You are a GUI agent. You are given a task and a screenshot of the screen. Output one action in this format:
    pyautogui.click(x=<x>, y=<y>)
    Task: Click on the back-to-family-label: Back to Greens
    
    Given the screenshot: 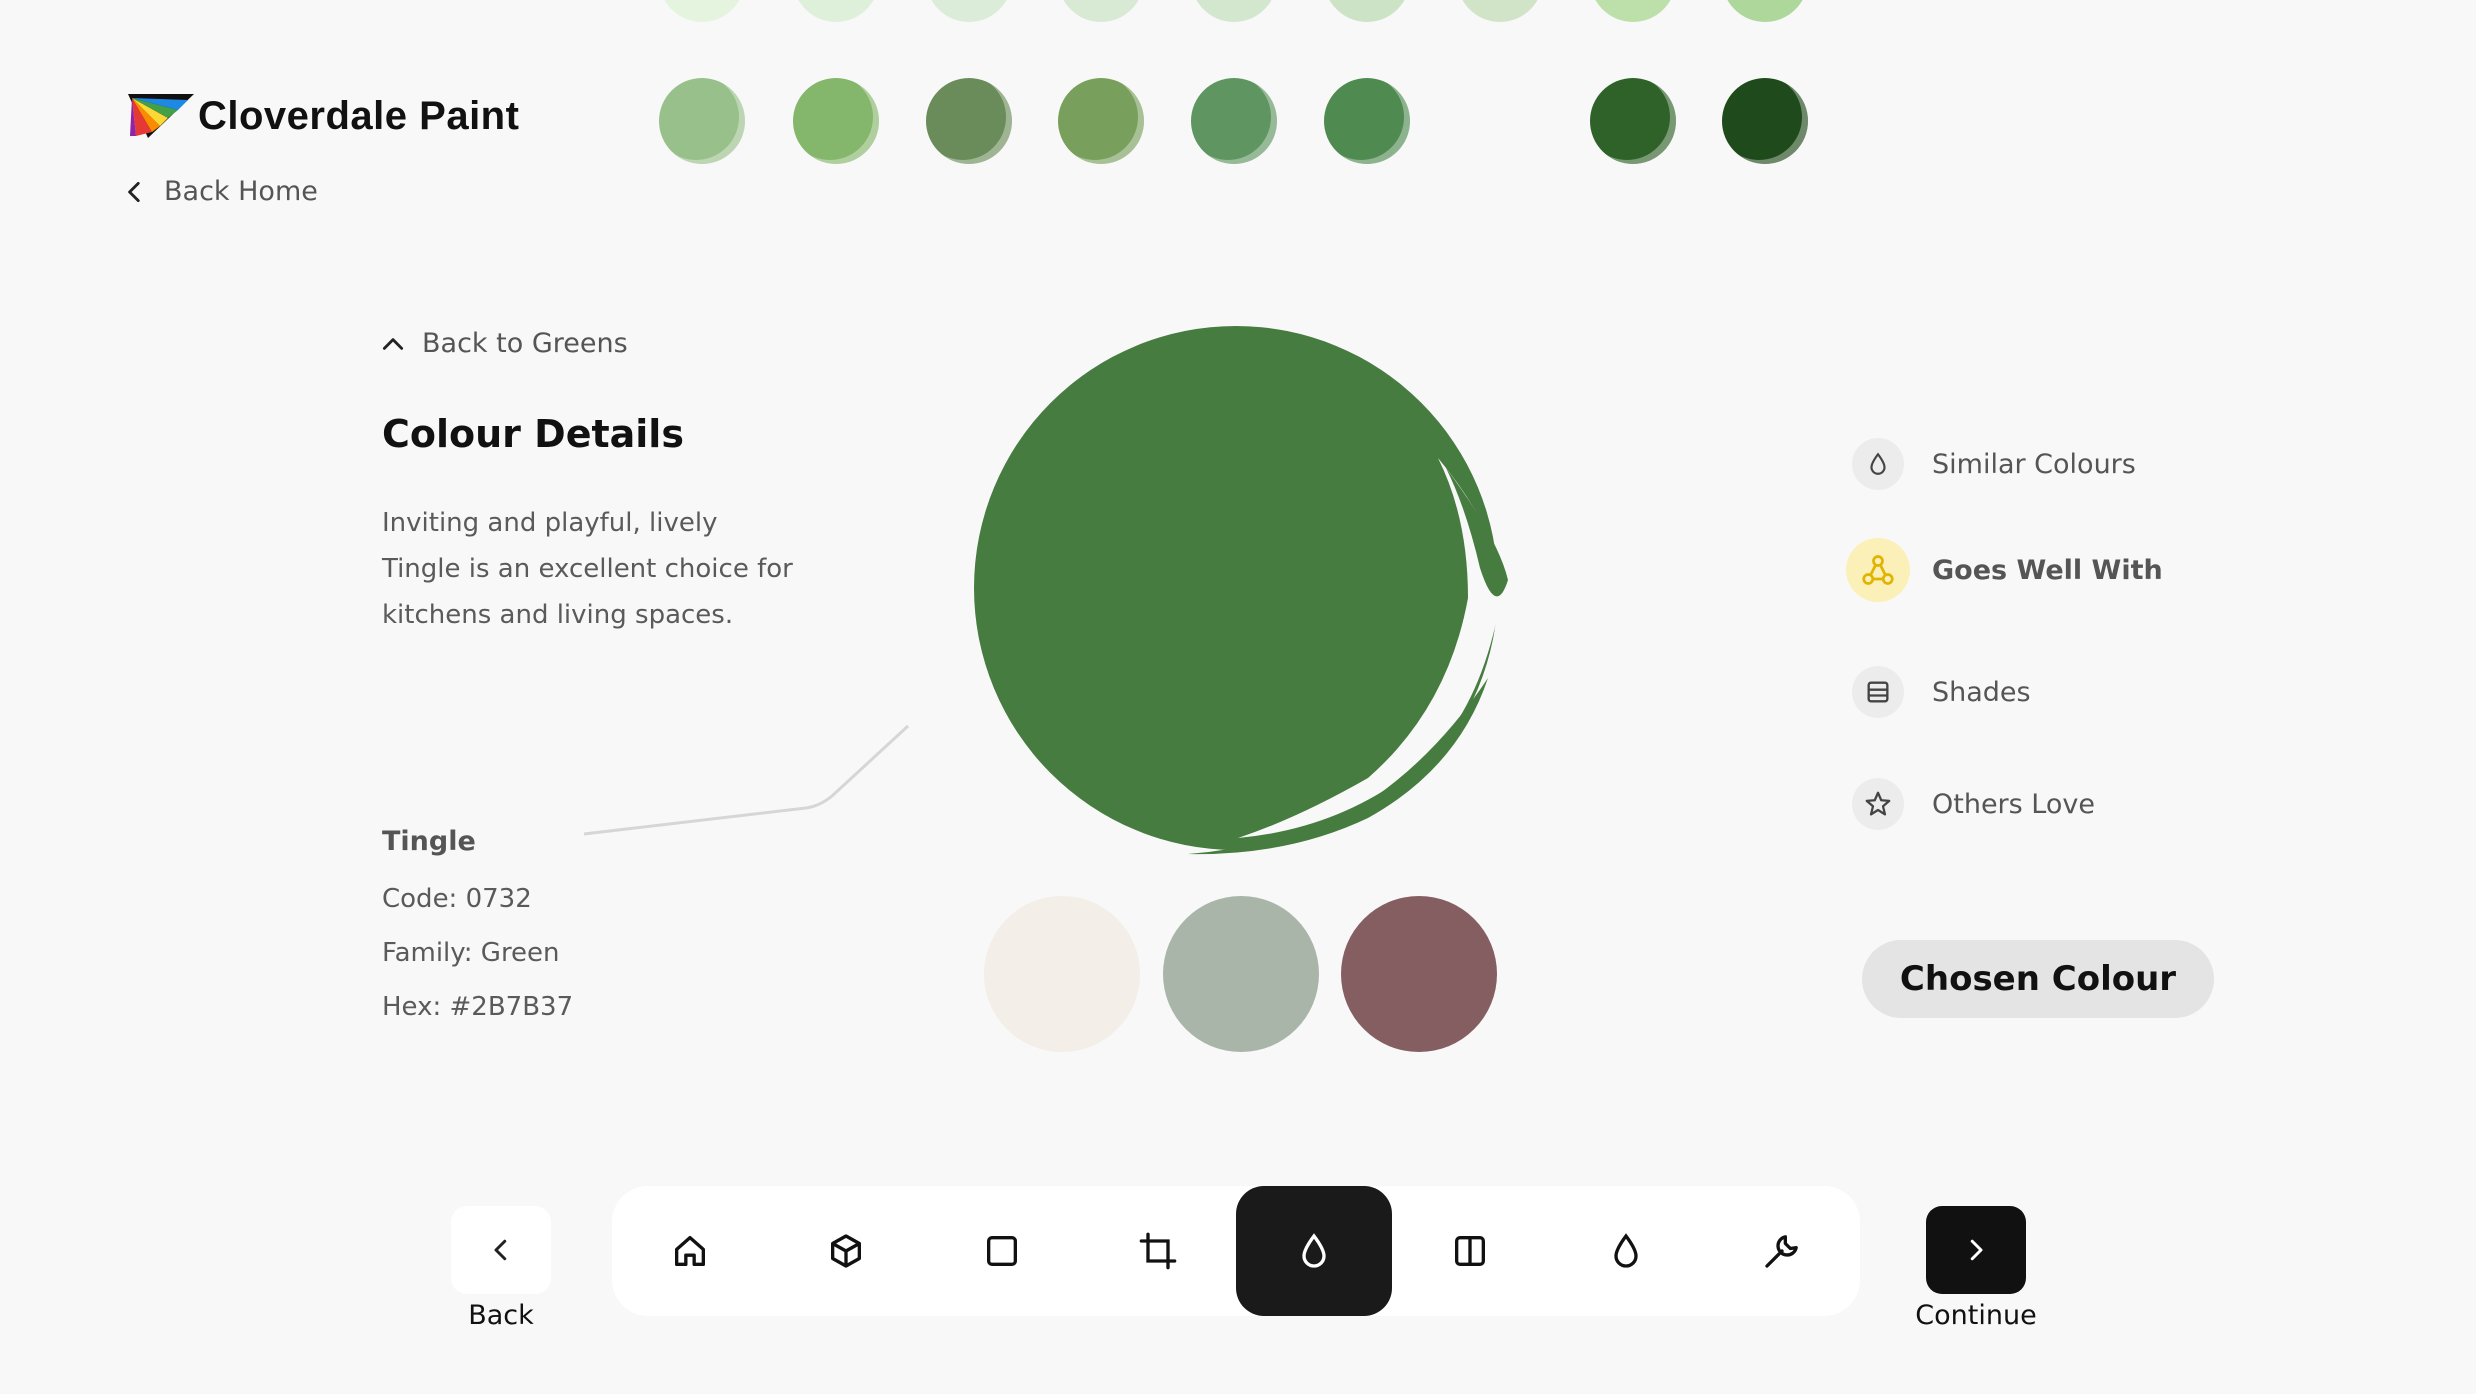 What is the action you would take?
    pyautogui.click(x=525, y=343)
    